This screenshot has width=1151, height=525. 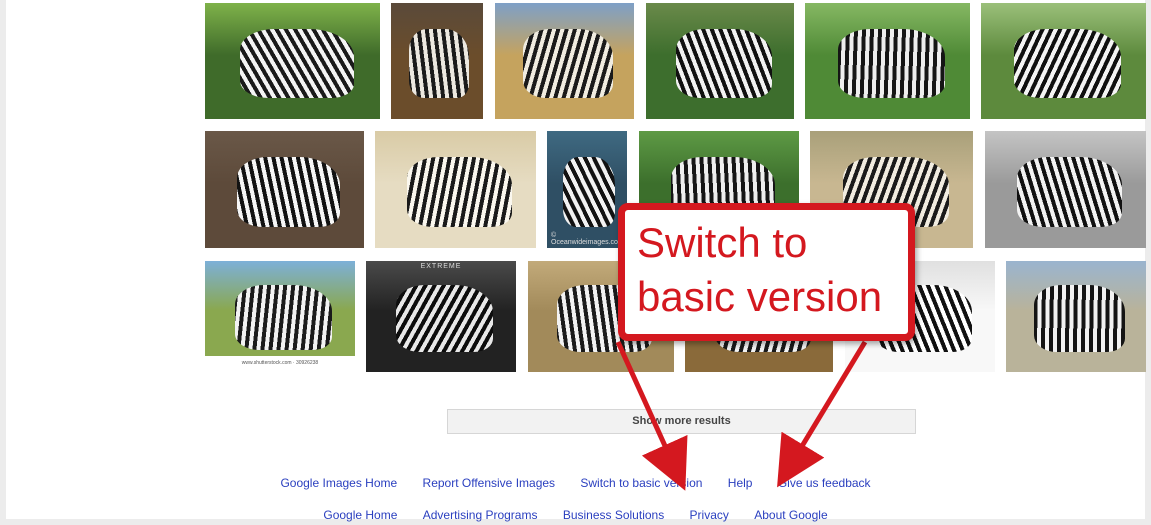 What do you see at coordinates (766, 272) in the screenshot?
I see `annotation-callout: Switch to basic version` at bounding box center [766, 272].